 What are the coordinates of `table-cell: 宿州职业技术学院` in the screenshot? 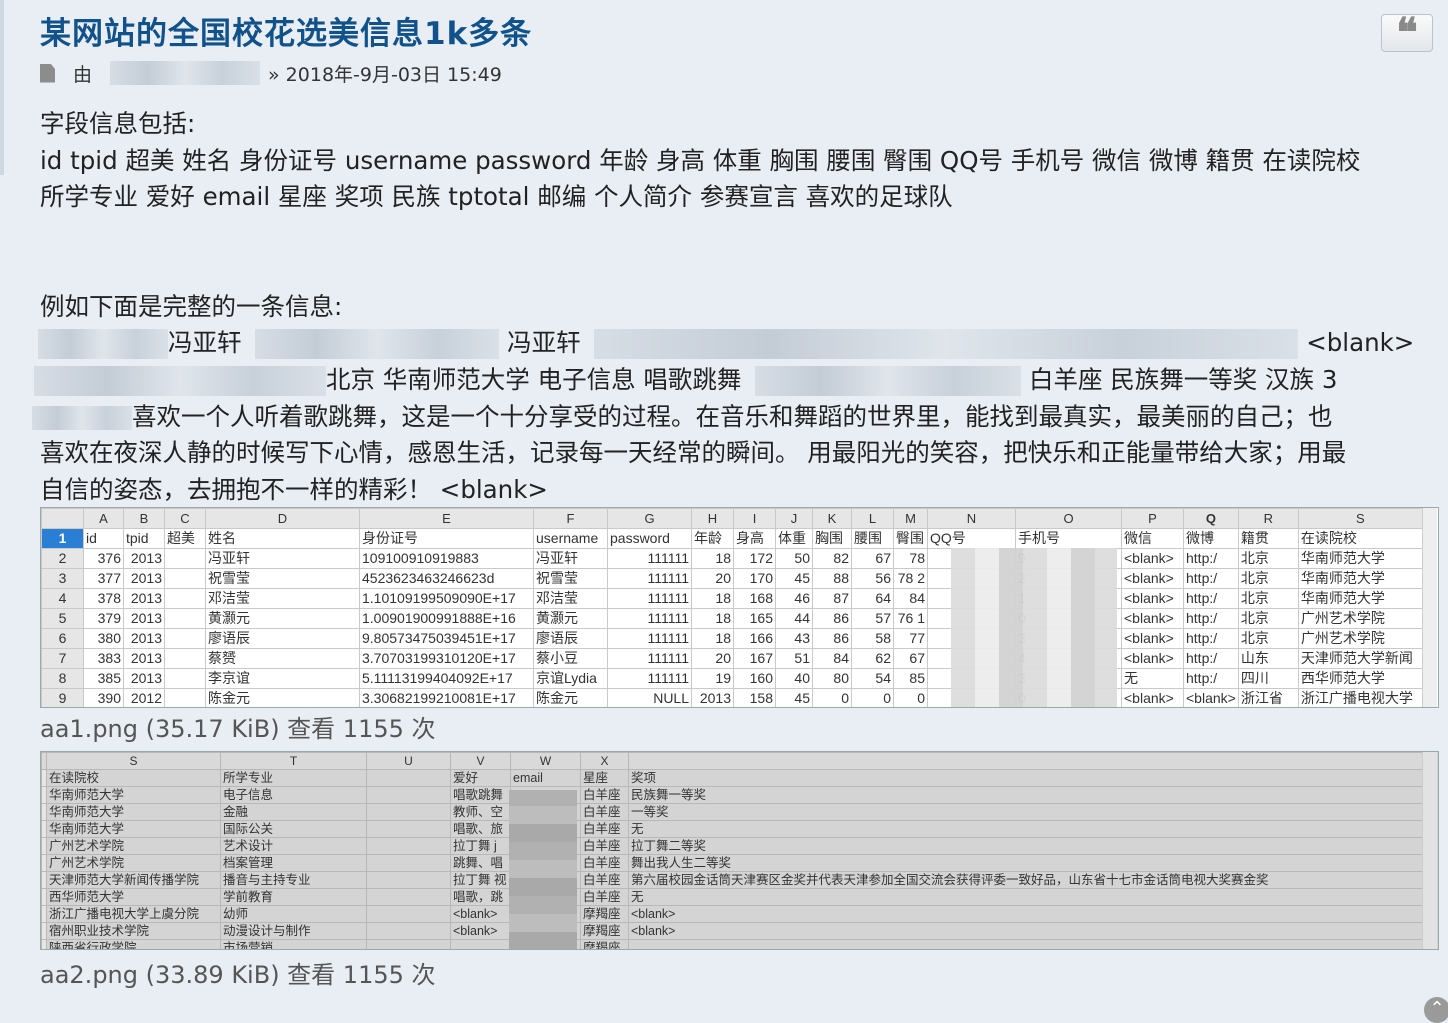 It's located at (133, 931).